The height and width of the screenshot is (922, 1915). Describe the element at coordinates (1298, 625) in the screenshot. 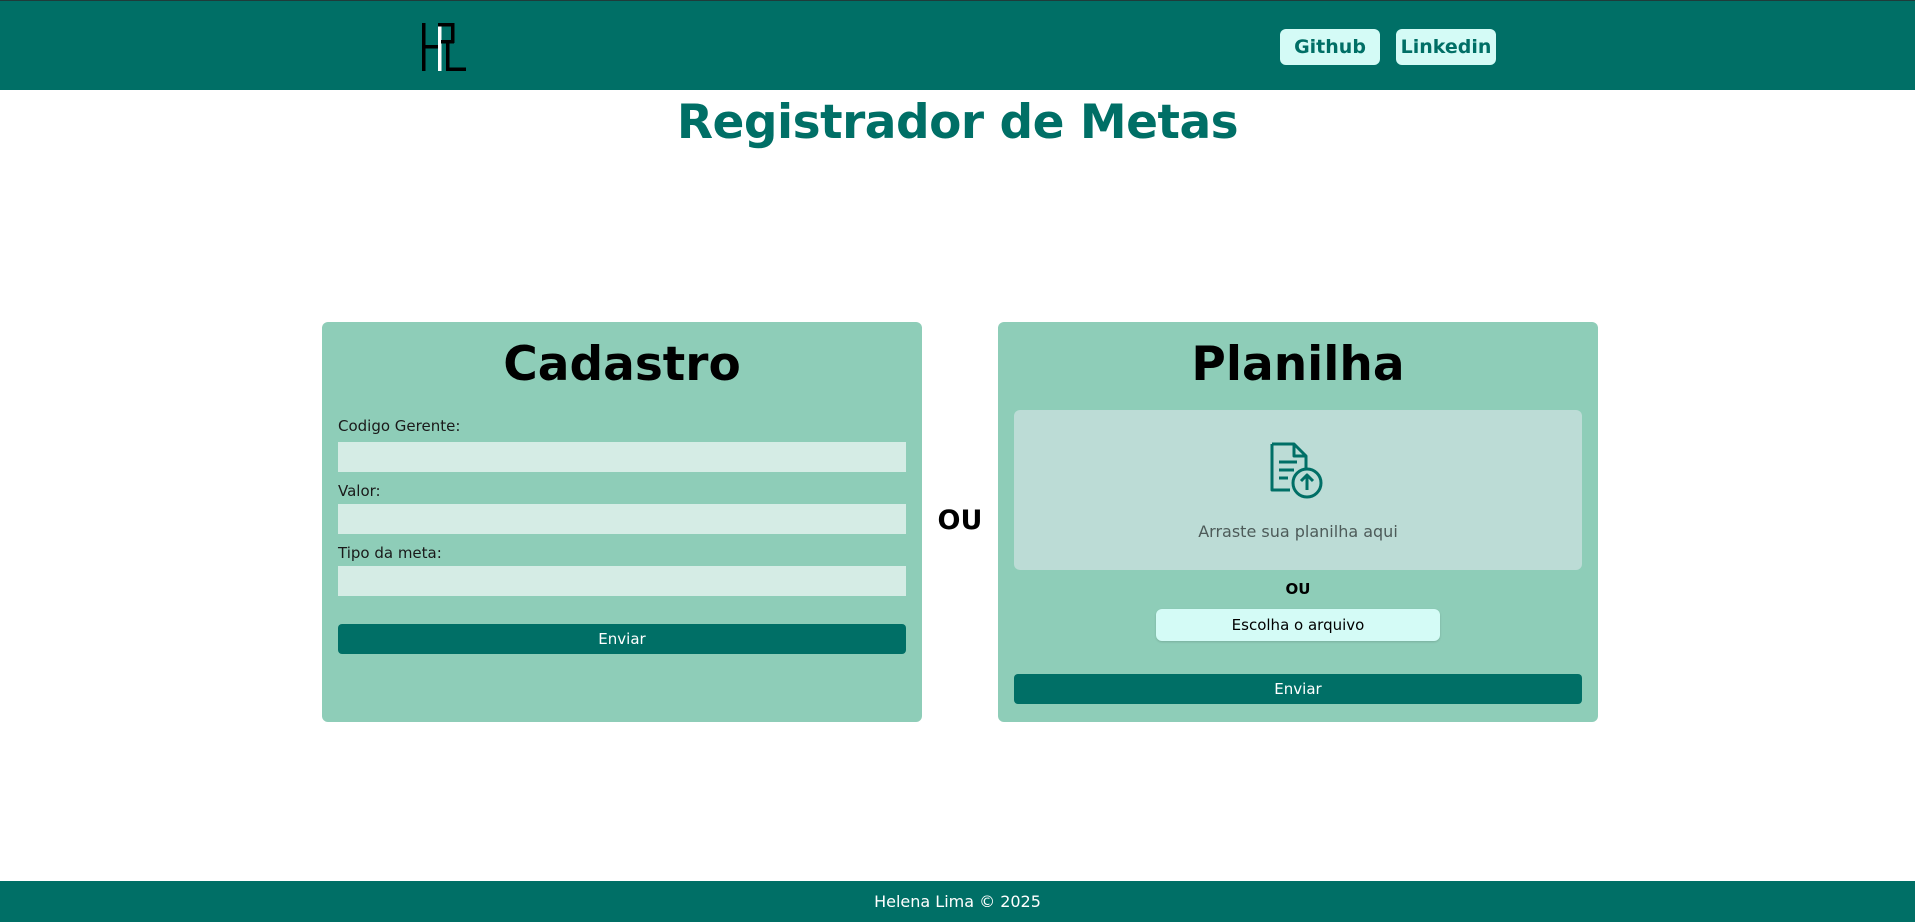

I see `choose-file-button: Escolha o arquivo` at that location.